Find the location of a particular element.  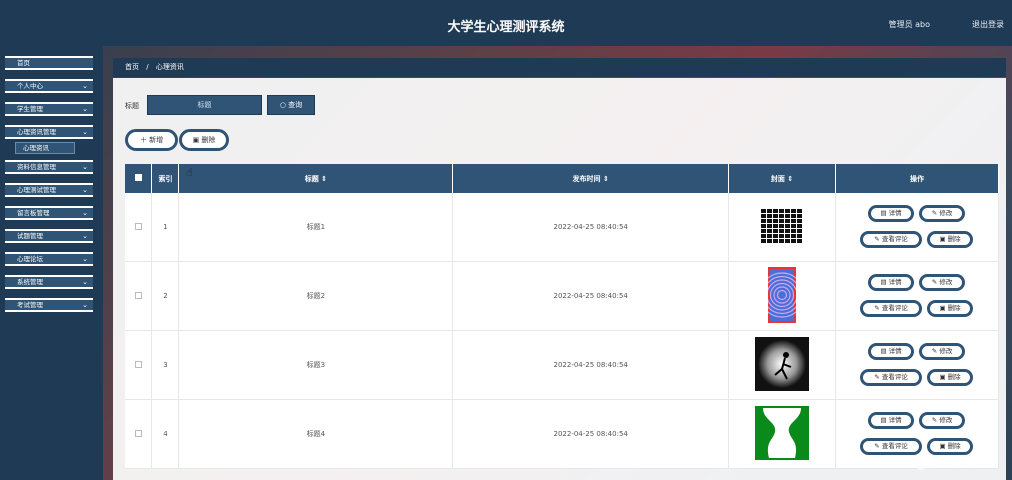

sidebar-subitem: 心理资讯 is located at coordinates (45, 148).